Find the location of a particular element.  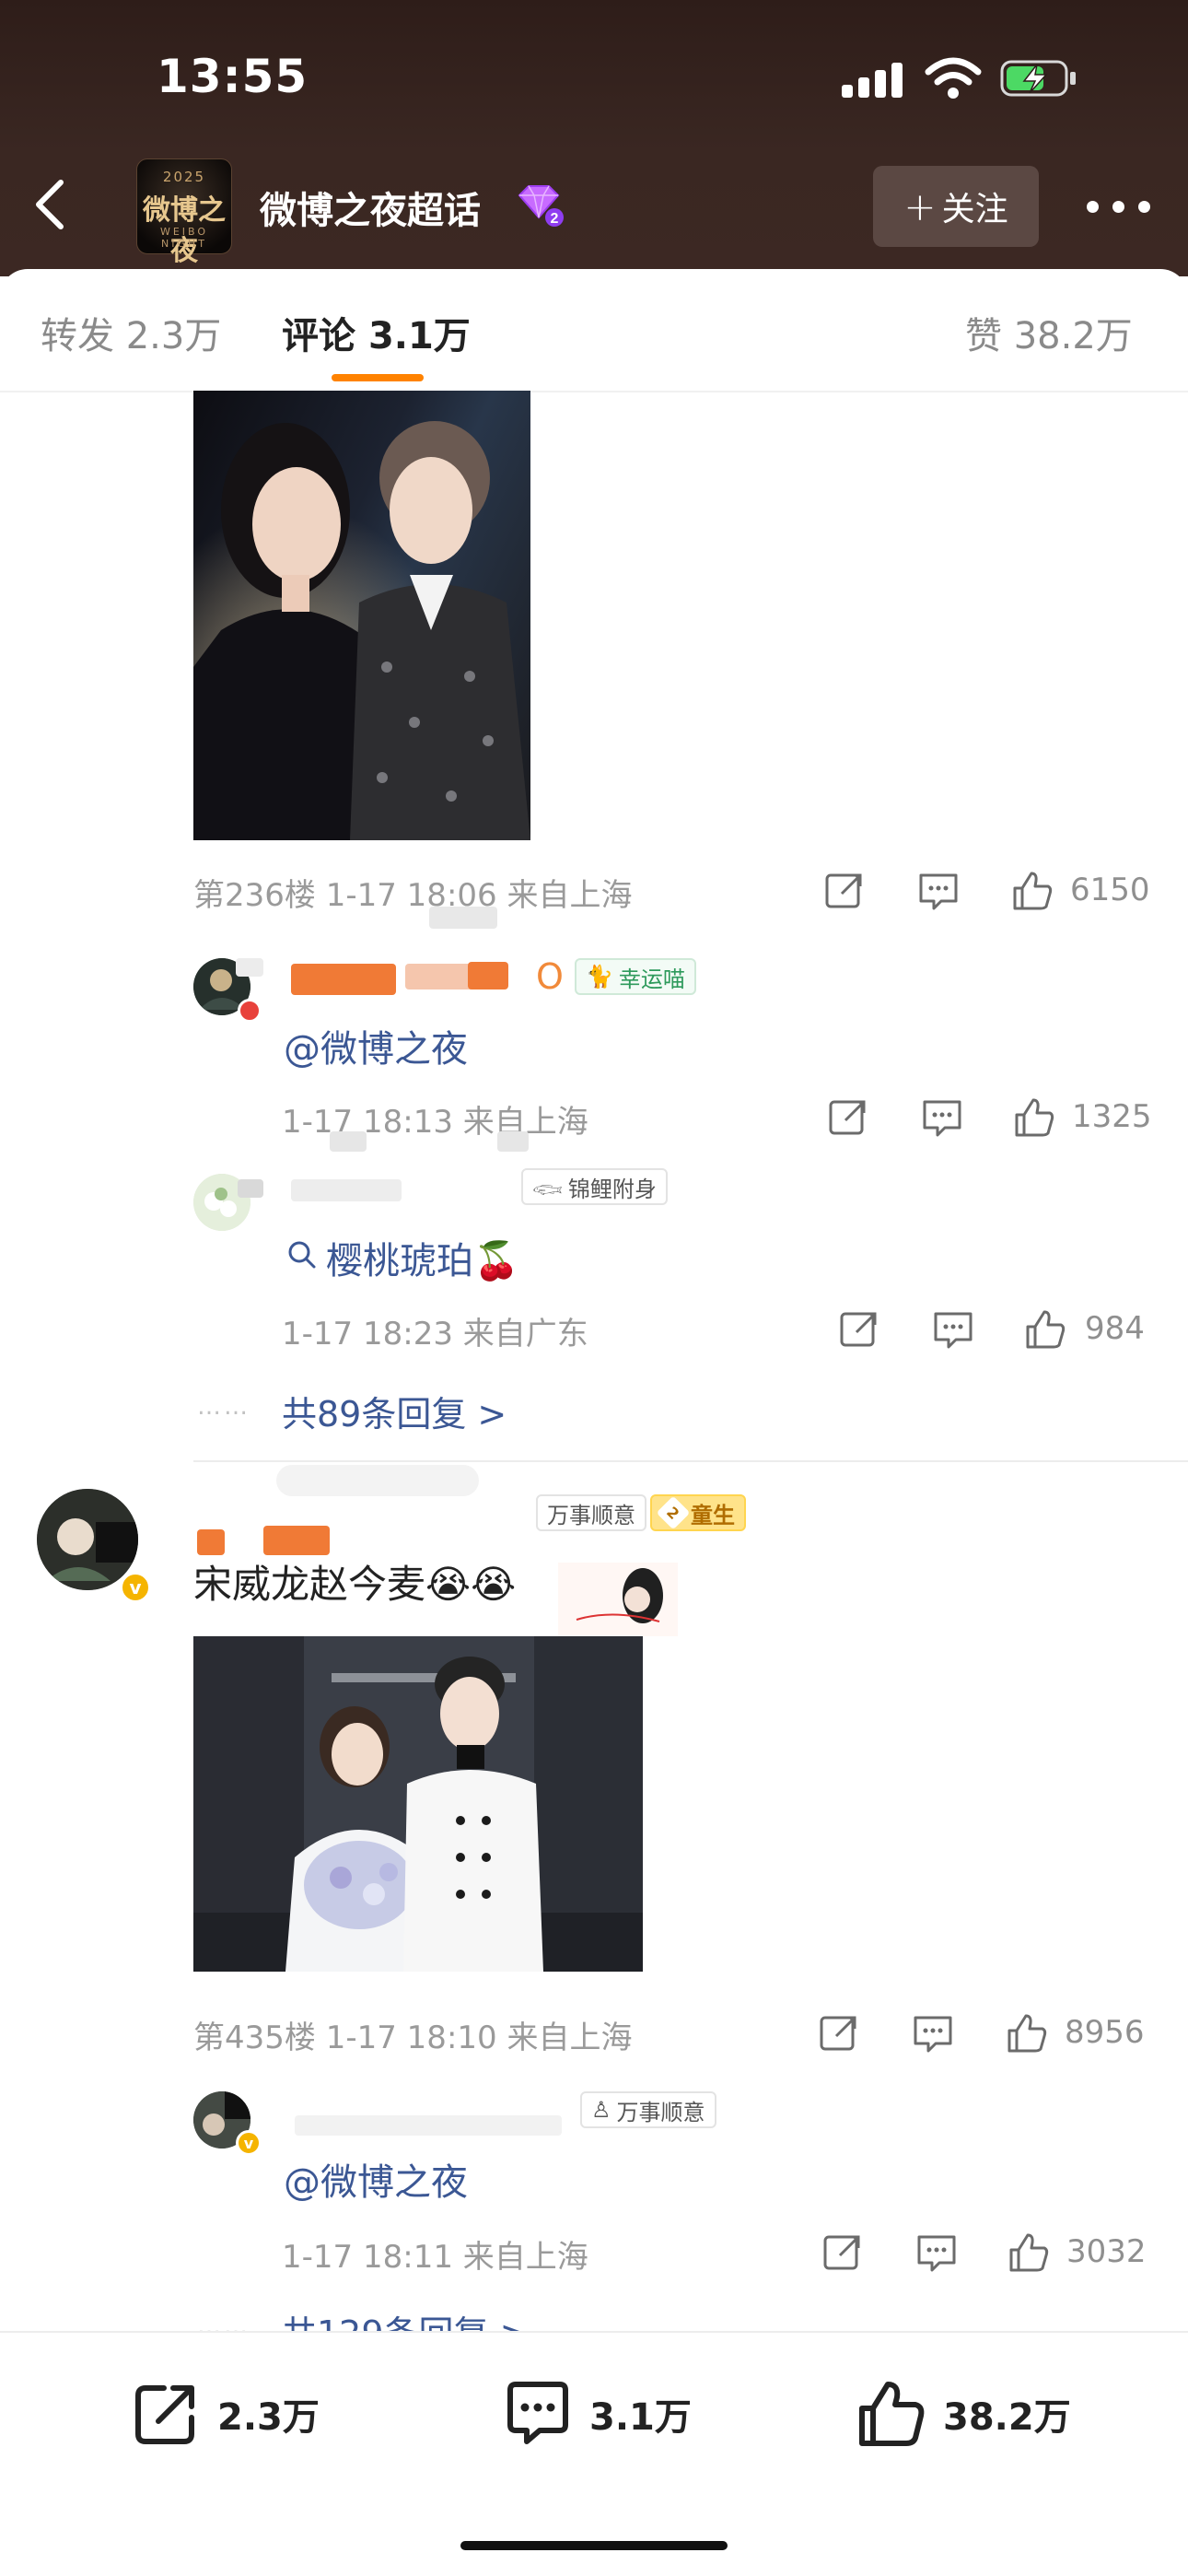

comment-meta: 第435楼 1-17 18:10 来自上海 is located at coordinates (413, 2038).